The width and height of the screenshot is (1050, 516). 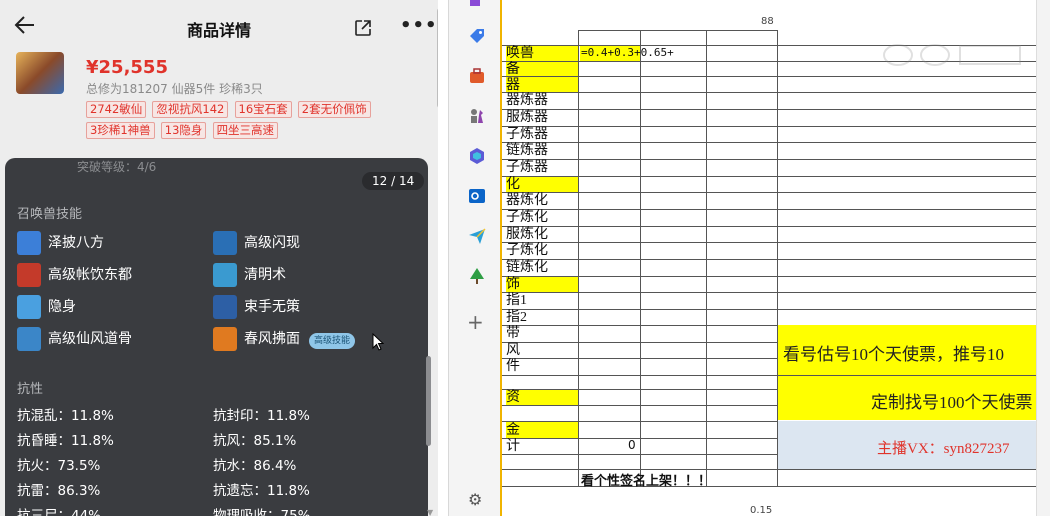 What do you see at coordinates (245, 130) in the screenshot?
I see `tag: 四坐三高速` at bounding box center [245, 130].